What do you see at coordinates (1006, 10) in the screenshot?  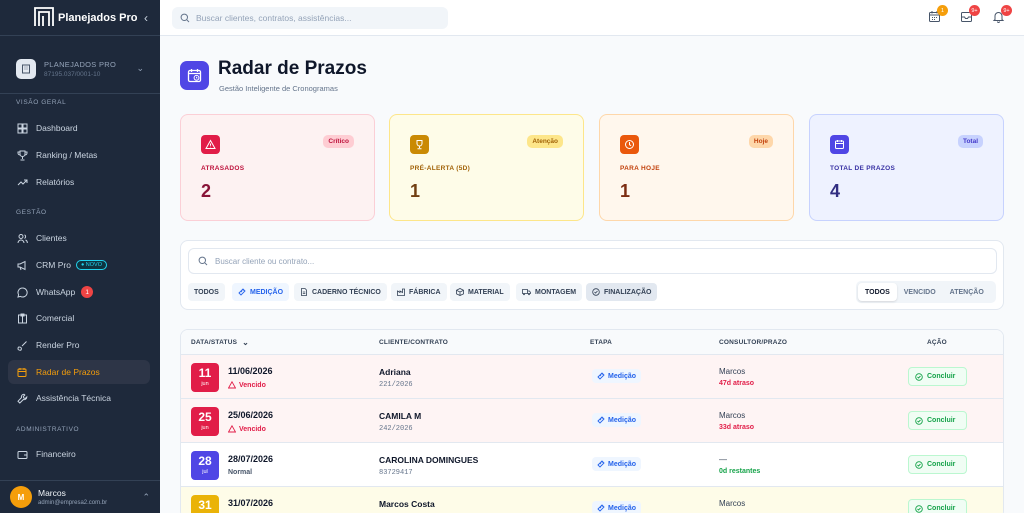 I see `notification-badge: 9+` at bounding box center [1006, 10].